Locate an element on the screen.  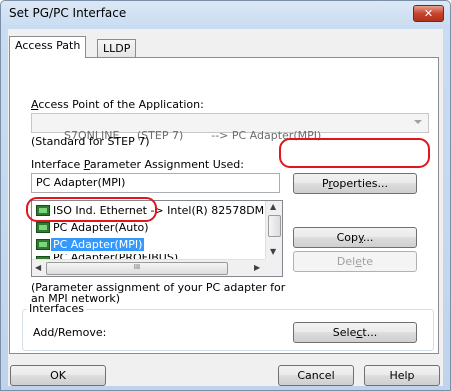
vertical-scrollbar: ▲ ▼ is located at coordinates (273, 230).